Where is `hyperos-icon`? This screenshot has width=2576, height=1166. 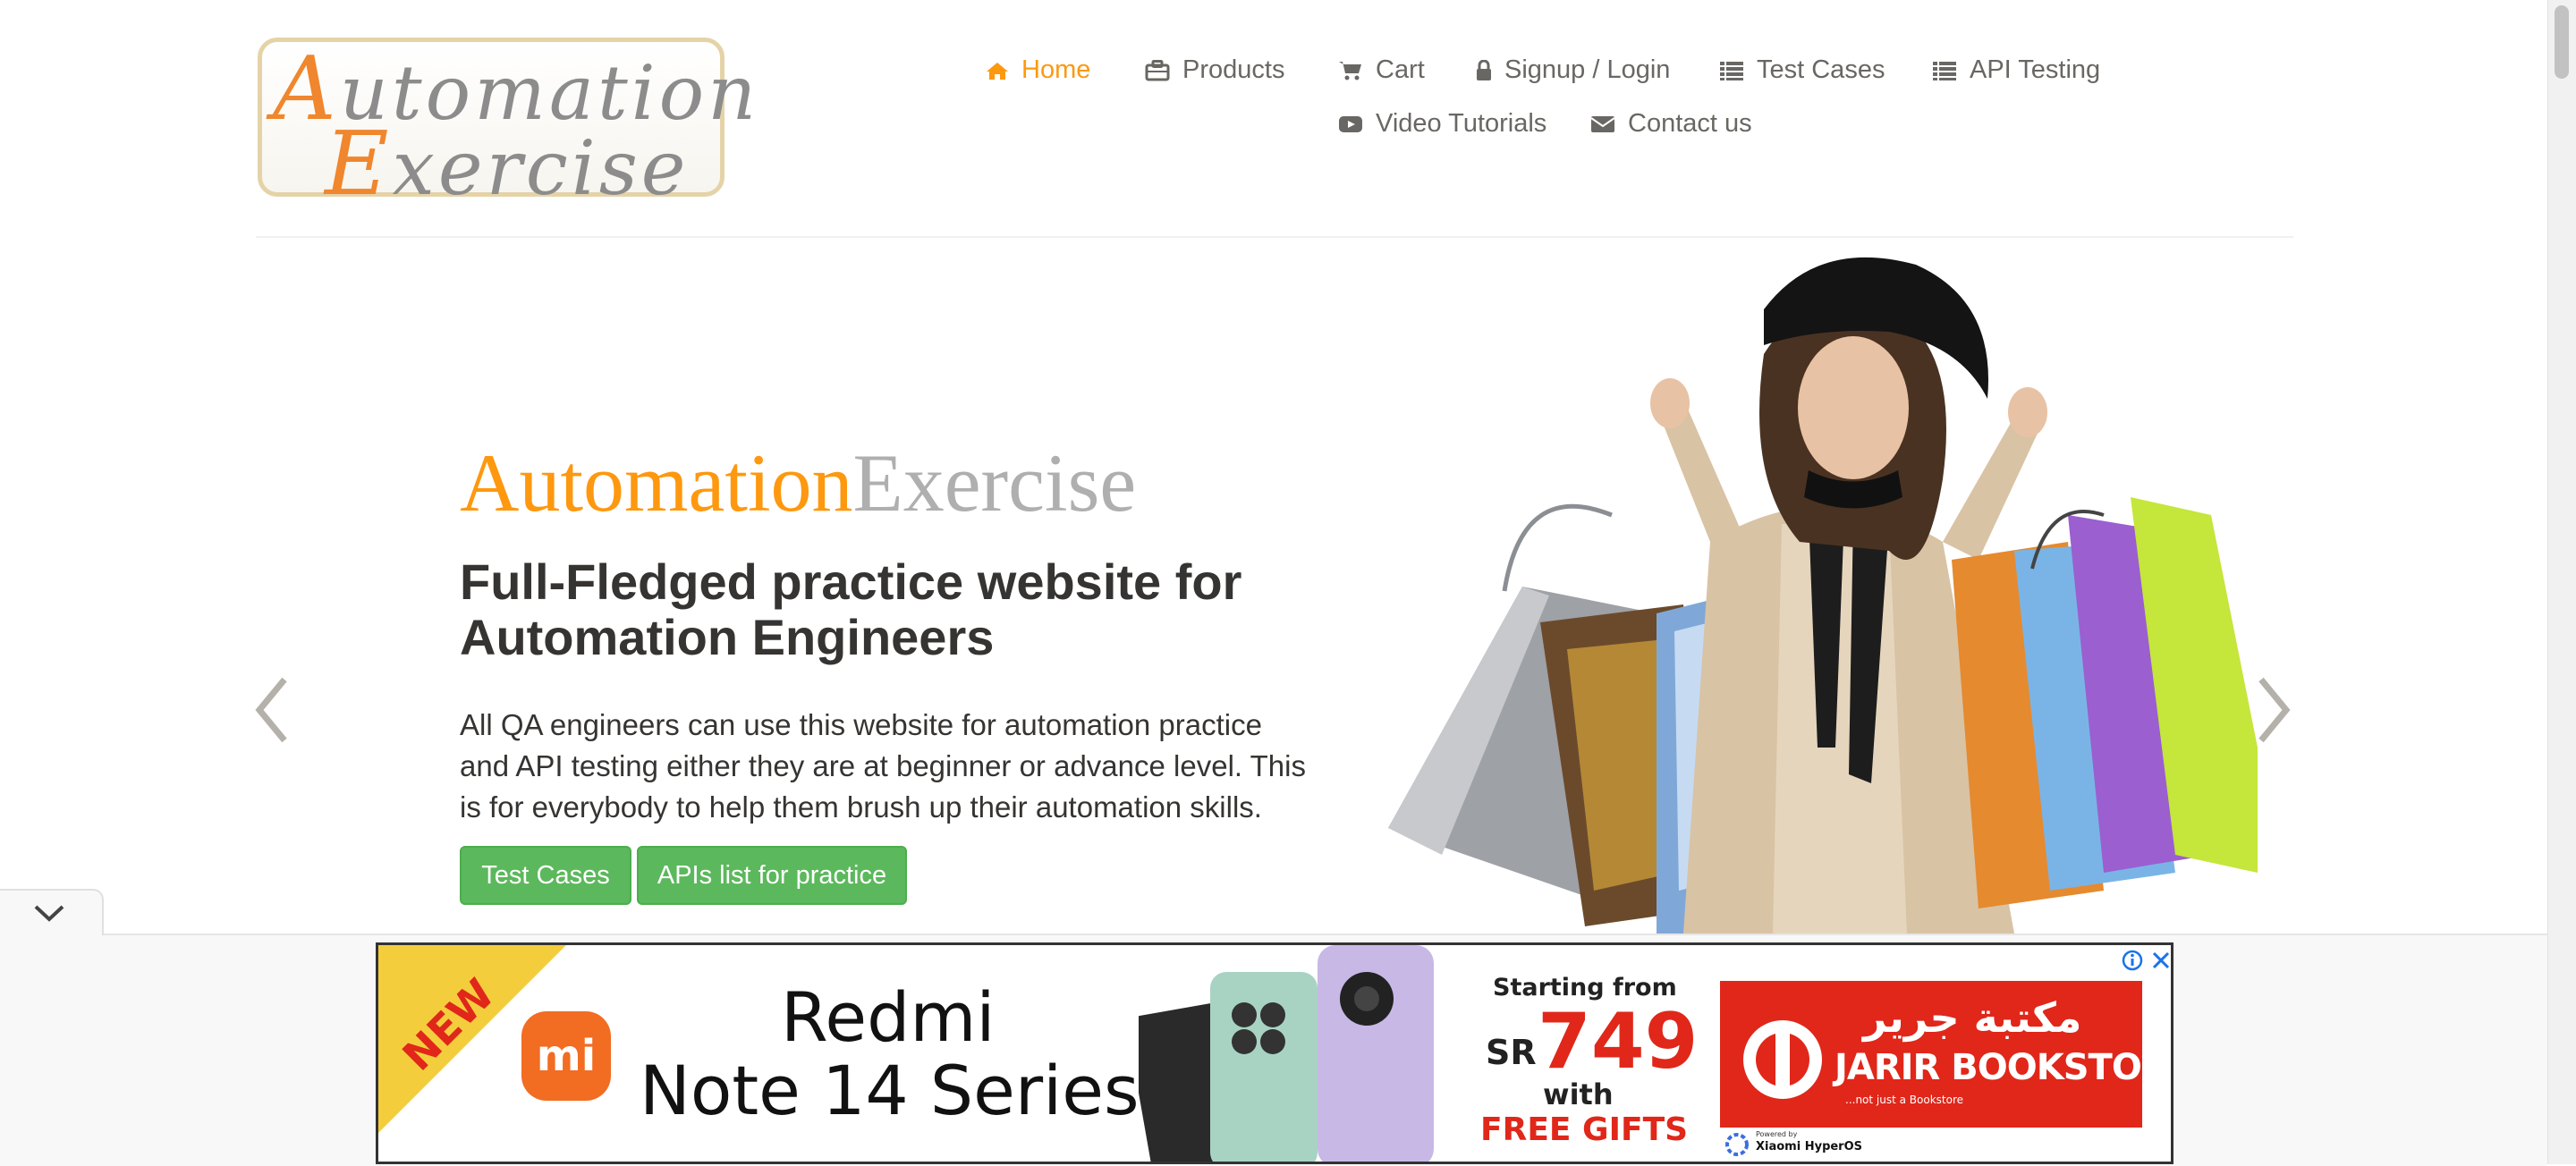
hyperos-icon is located at coordinates (1737, 1144).